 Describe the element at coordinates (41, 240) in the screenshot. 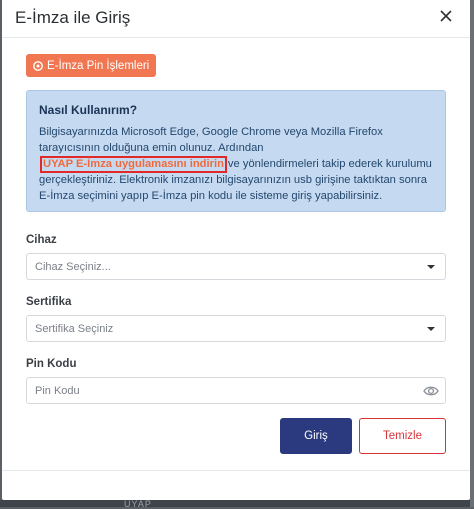

I see `device-label: Cihaz` at that location.